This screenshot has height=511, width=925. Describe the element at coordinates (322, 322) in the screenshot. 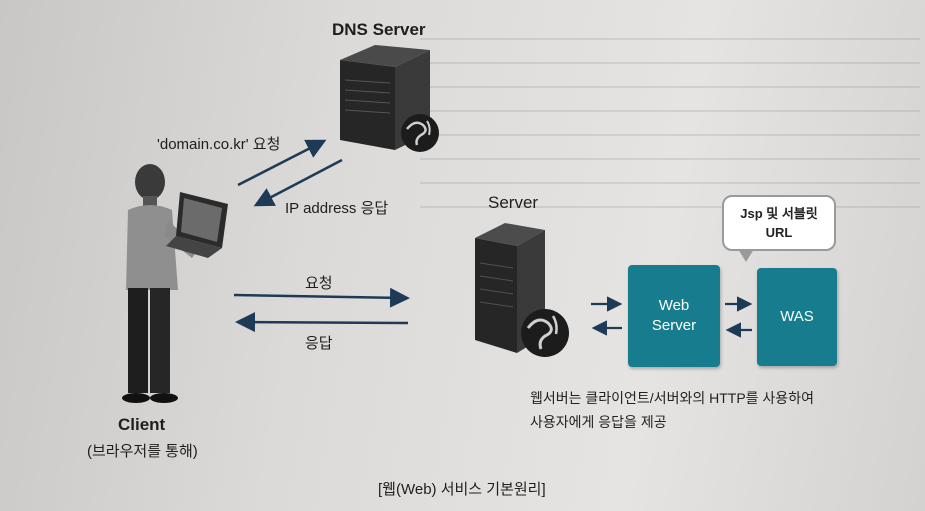

I see `response-arrow` at that location.